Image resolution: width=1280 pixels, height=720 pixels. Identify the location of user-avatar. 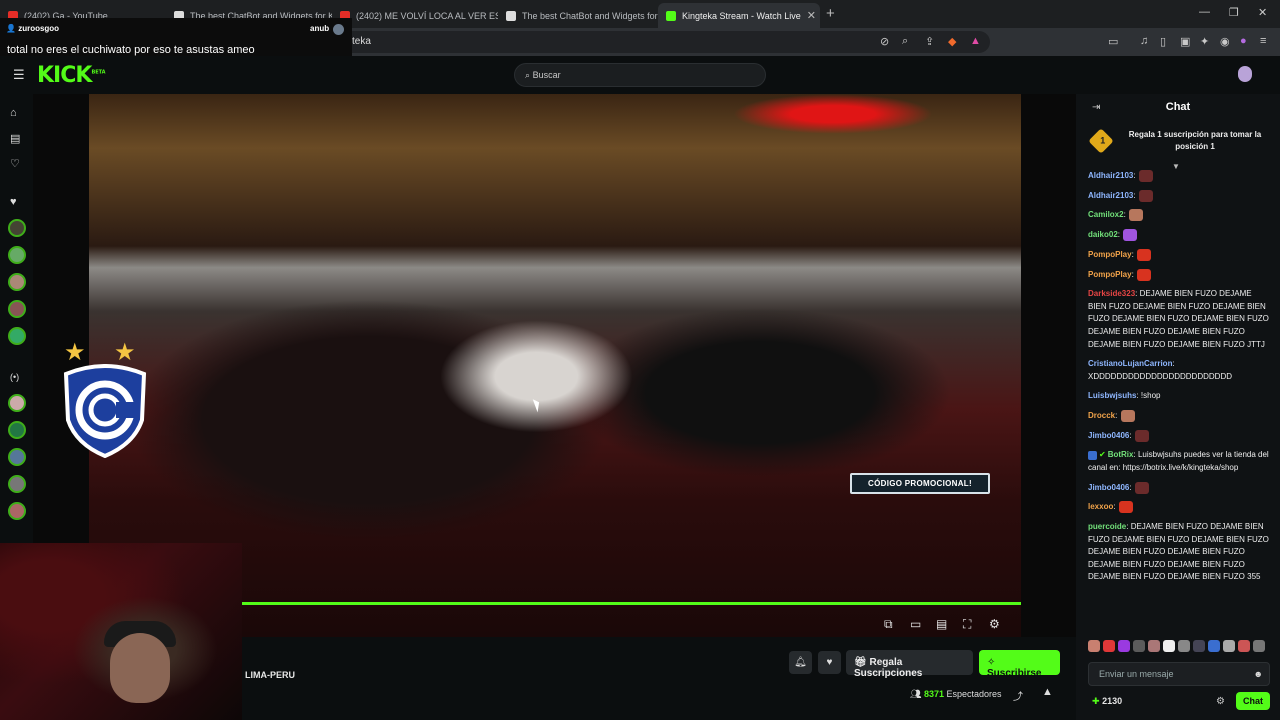
(1245, 74).